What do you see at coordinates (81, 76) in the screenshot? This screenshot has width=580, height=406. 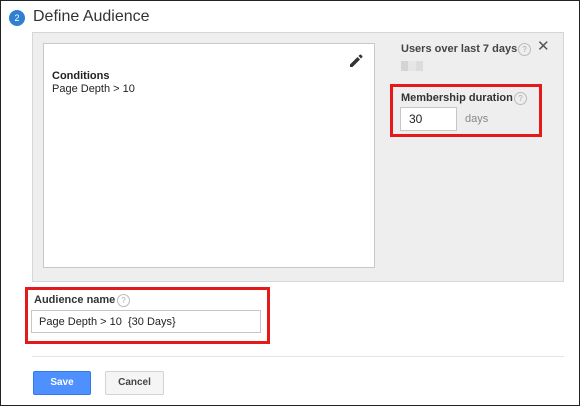 I see `conditions-heading: Conditions` at bounding box center [81, 76].